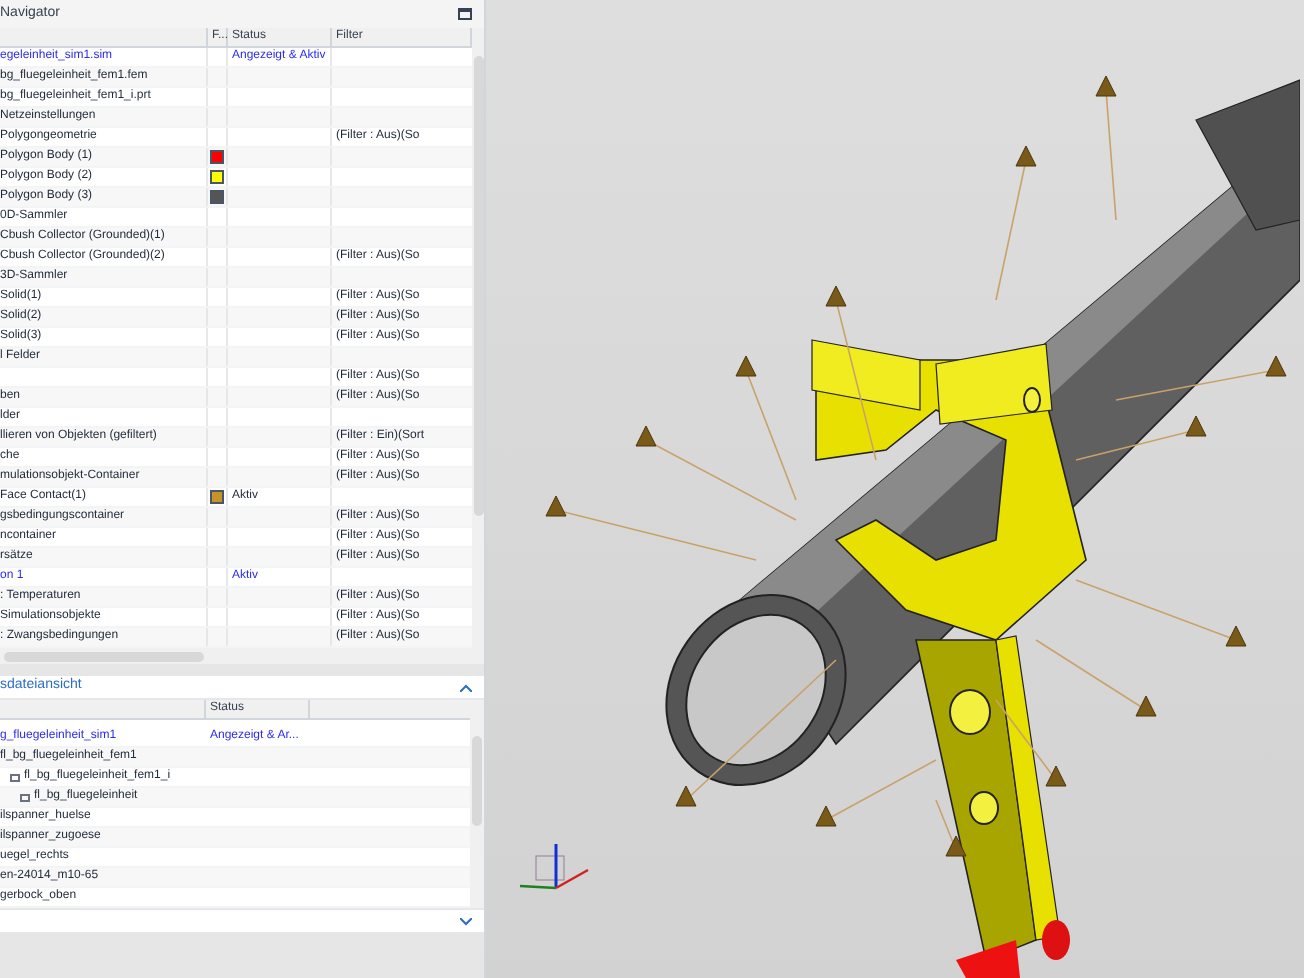  Describe the element at coordinates (465, 14) in the screenshot. I see `maximize-icon` at that location.